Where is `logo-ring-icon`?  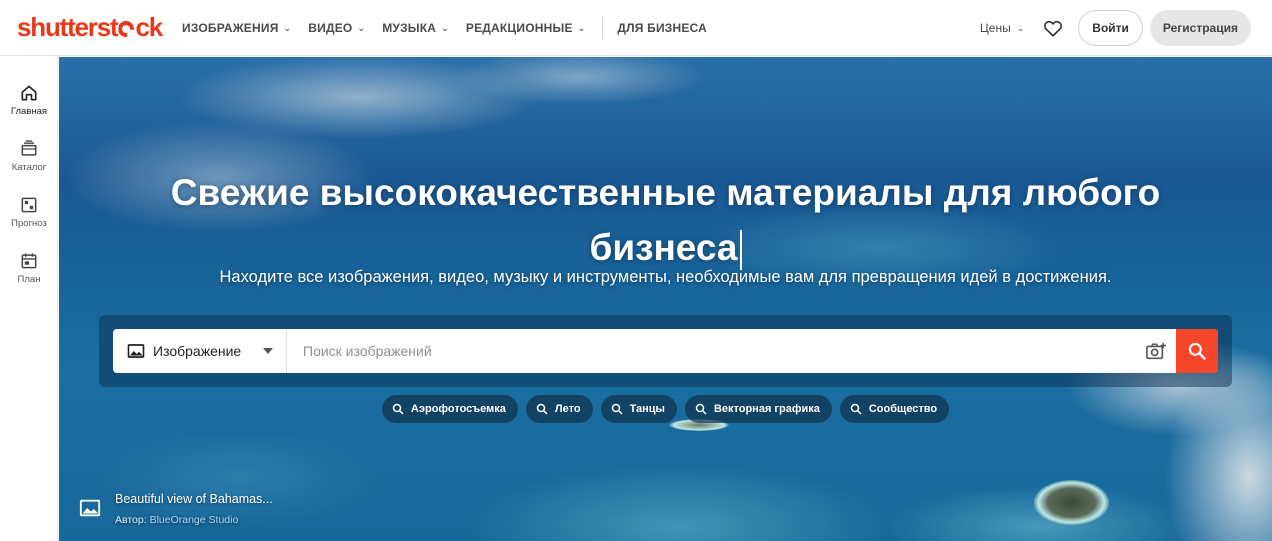
logo-ring-icon is located at coordinates (126, 29).